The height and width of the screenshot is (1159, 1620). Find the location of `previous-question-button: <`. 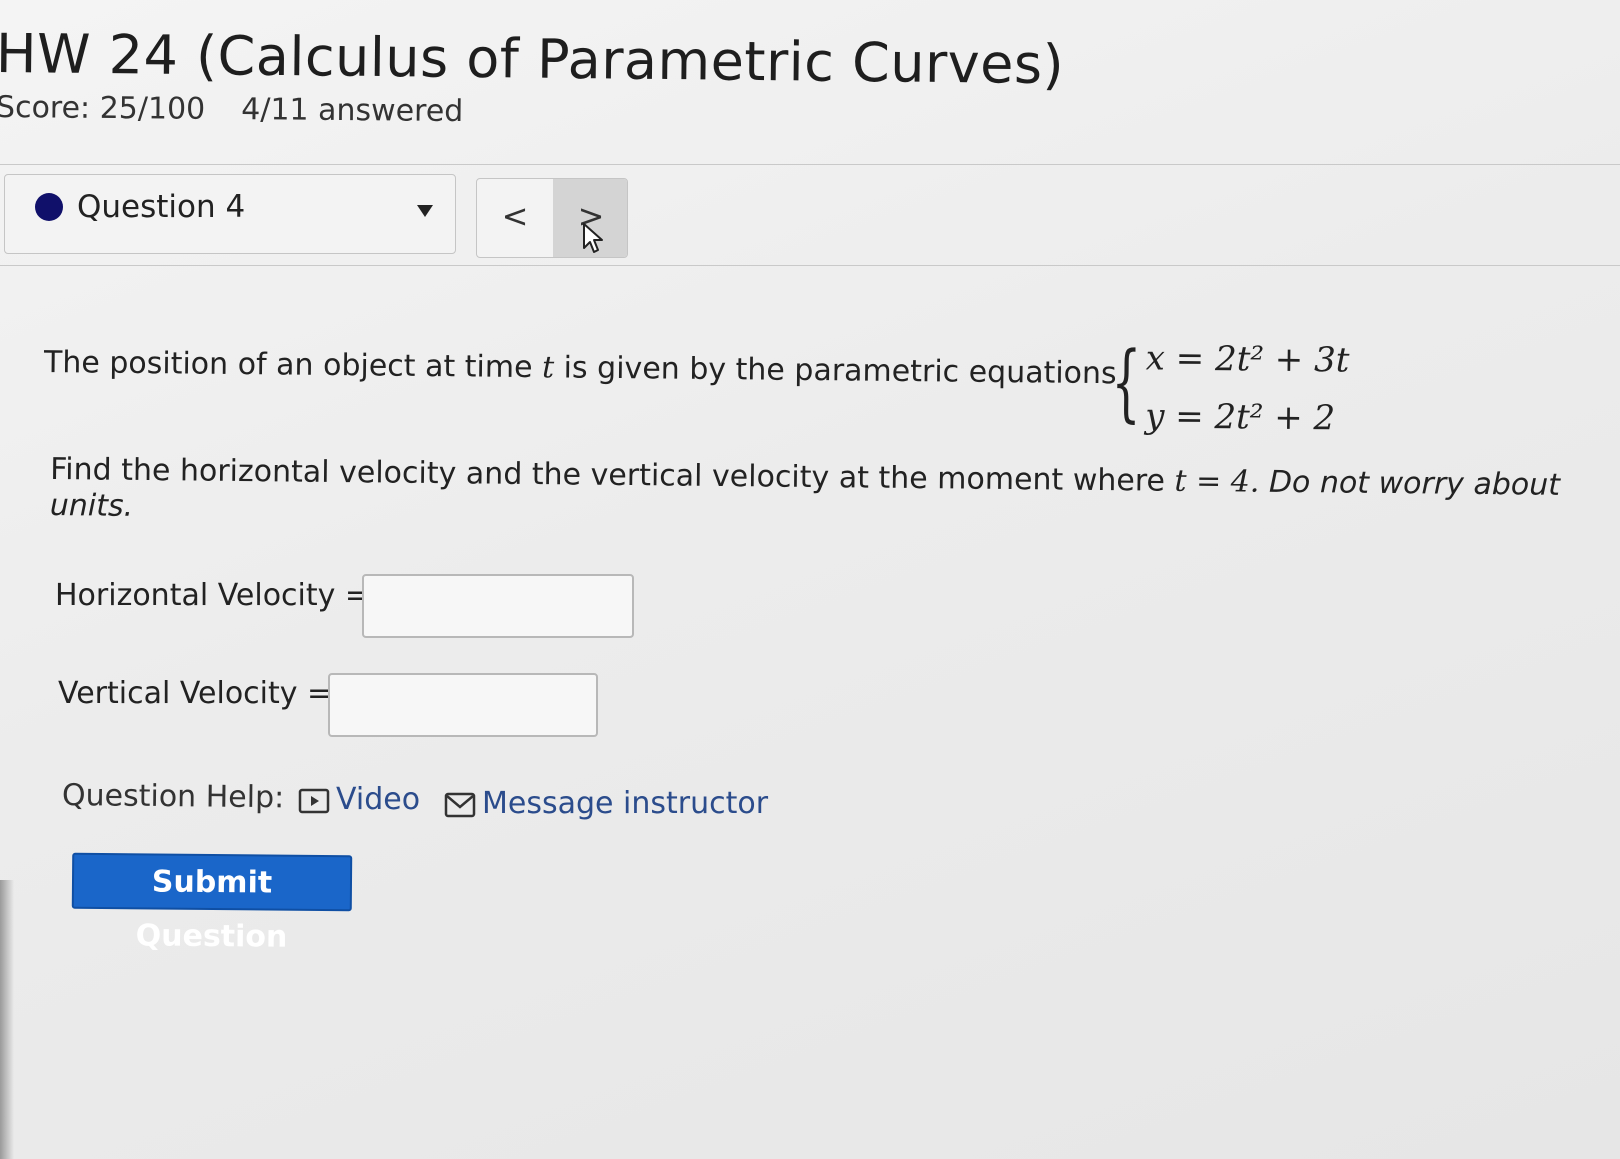

previous-question-button: < is located at coordinates (515, 218).